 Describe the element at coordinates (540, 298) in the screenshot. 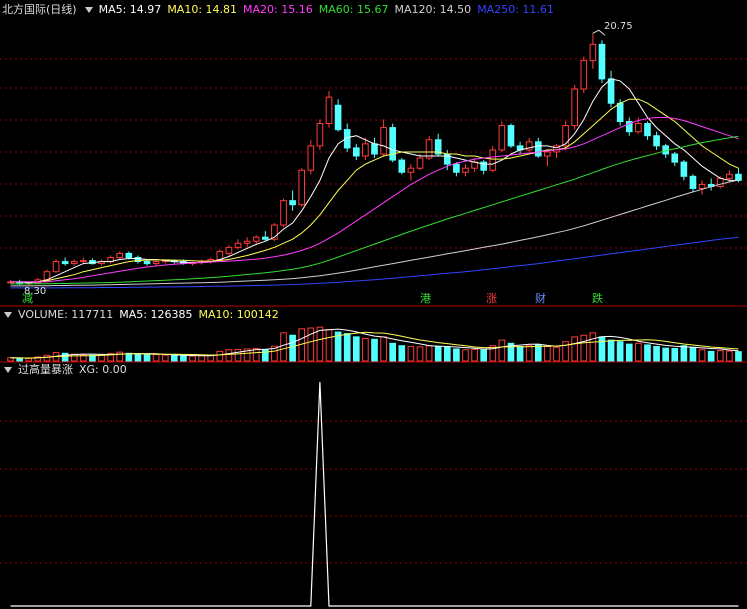

I see `event-marker-cai: 财` at that location.